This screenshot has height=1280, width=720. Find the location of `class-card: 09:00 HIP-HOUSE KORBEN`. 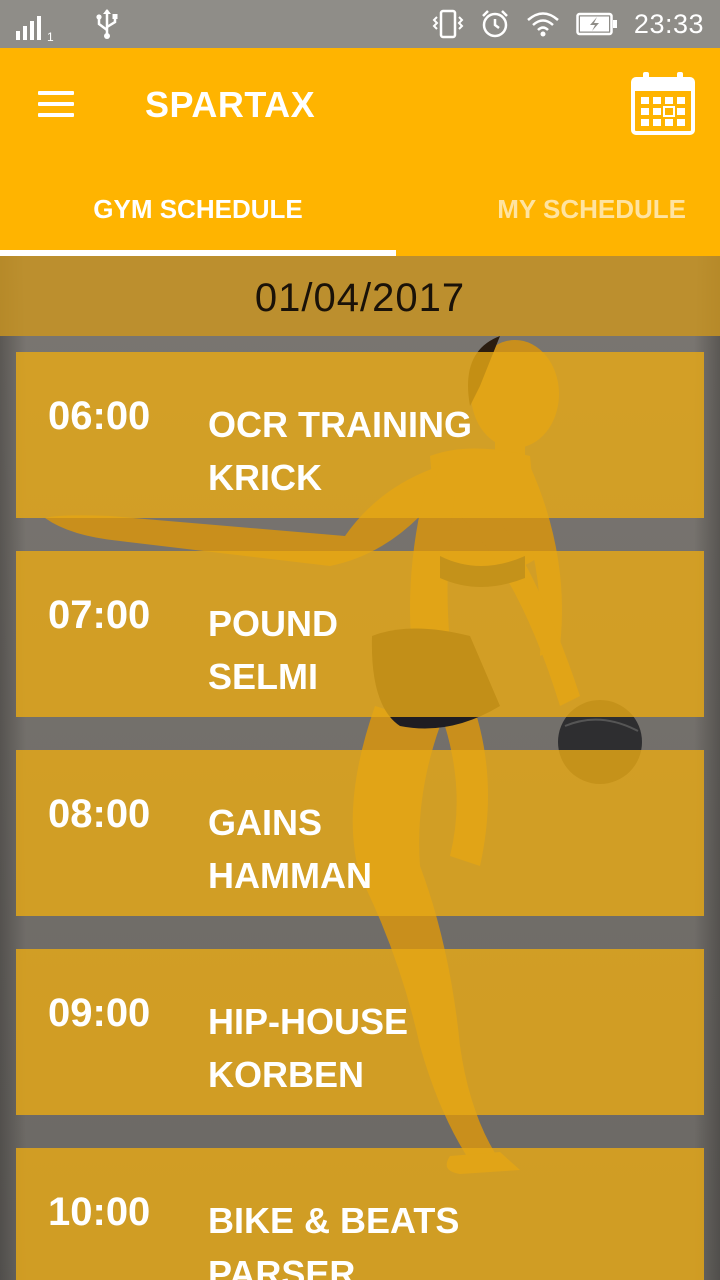

class-card: 09:00 HIP-HOUSE KORBEN is located at coordinates (360, 1032).